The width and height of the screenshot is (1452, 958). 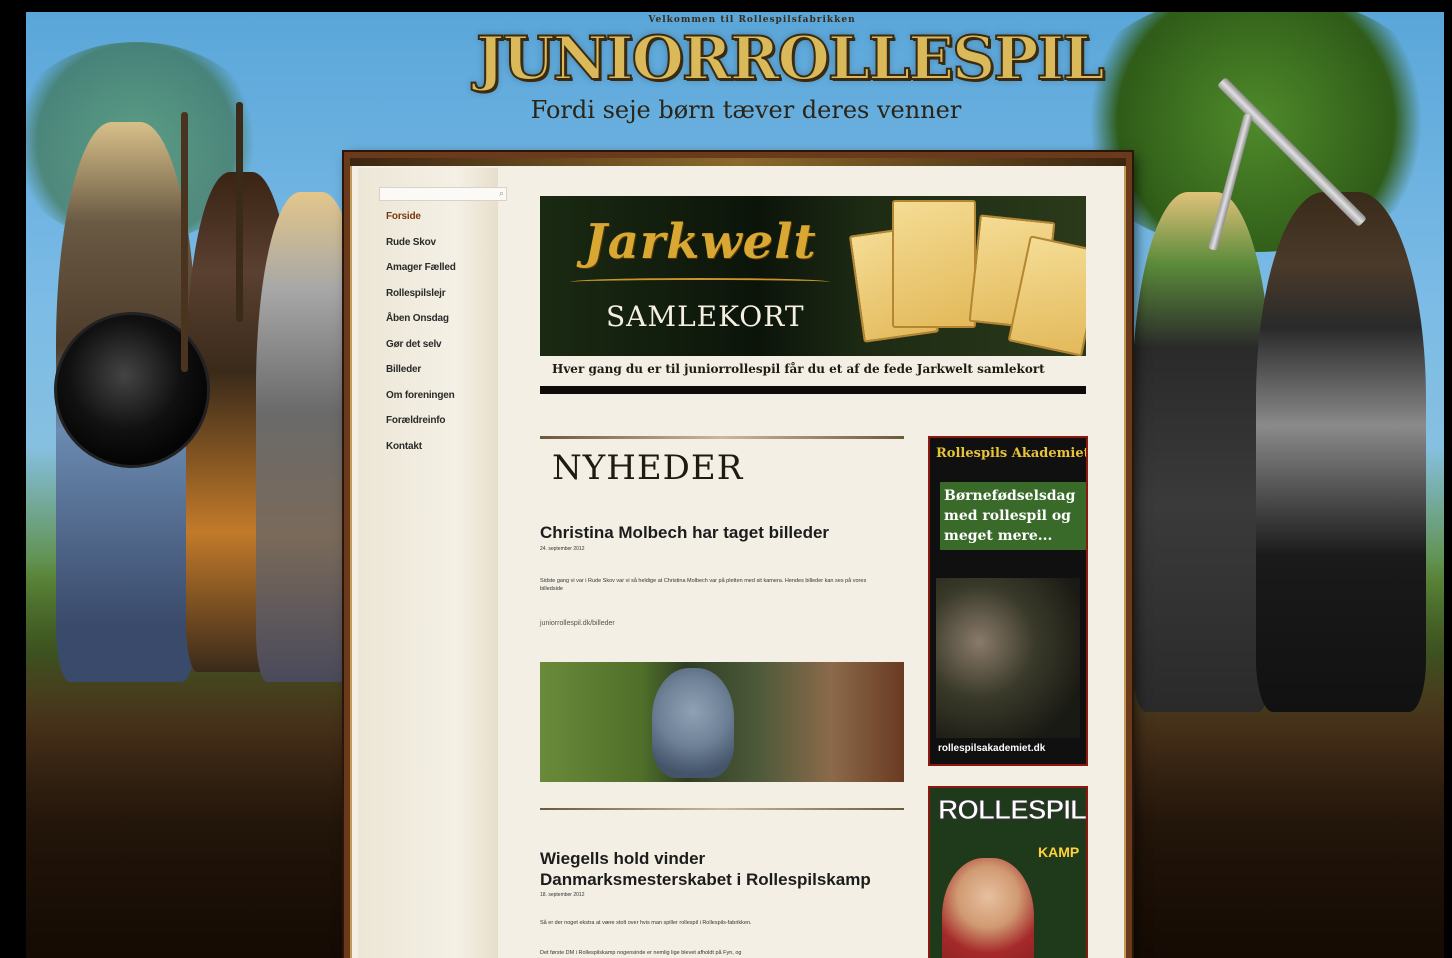 I want to click on nav-item-billeder: Billeder, so click(x=421, y=377).